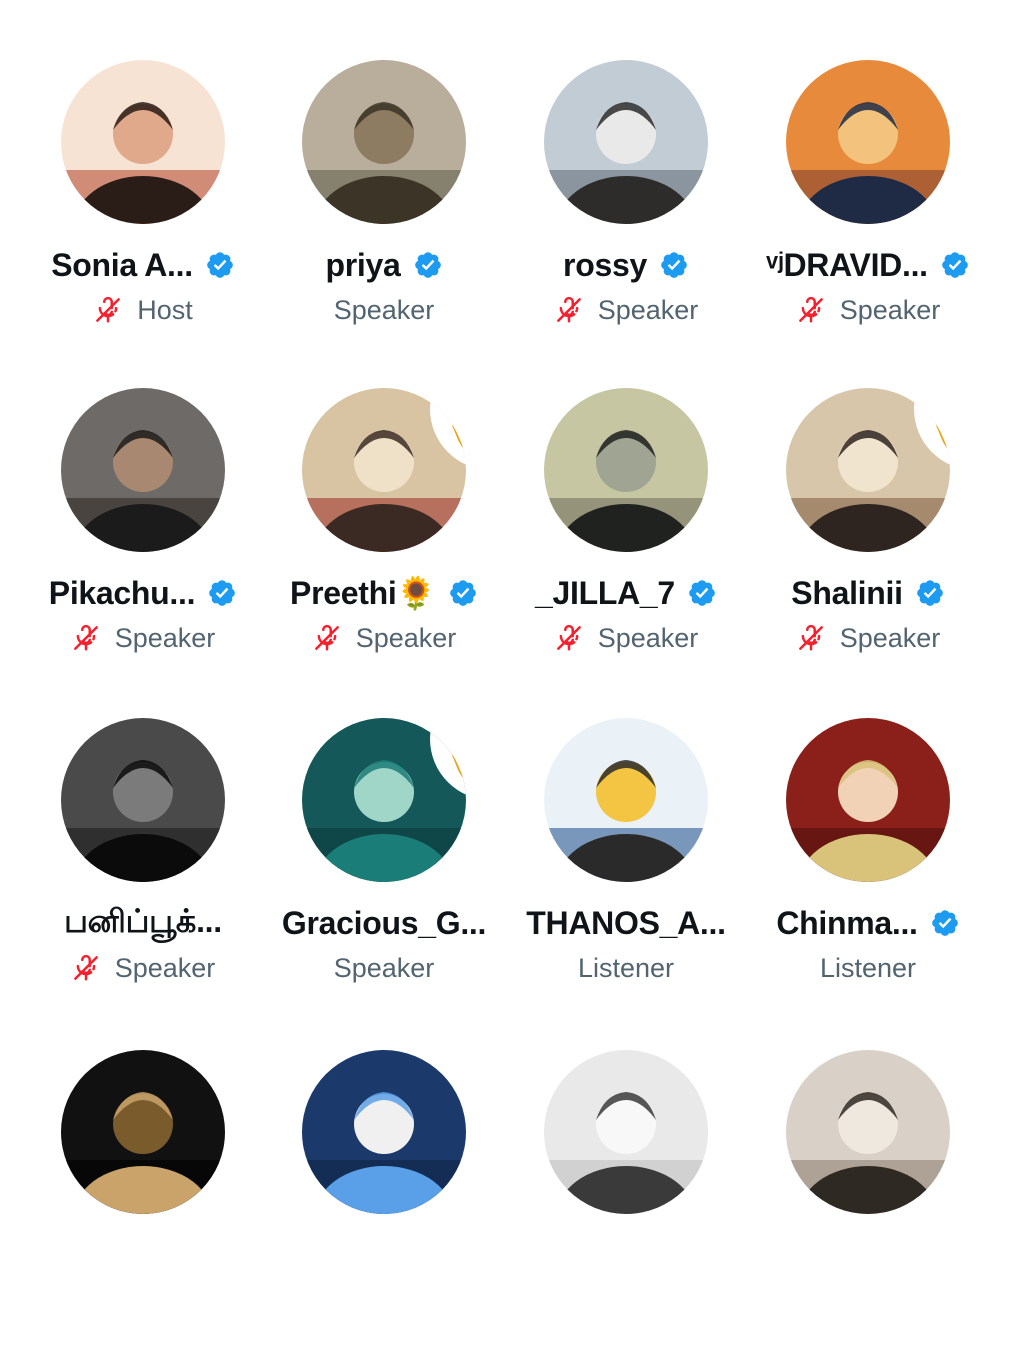 This screenshot has width=1009, height=1350. I want to click on participant-card: Shalinii Speaker, so click(868, 538).